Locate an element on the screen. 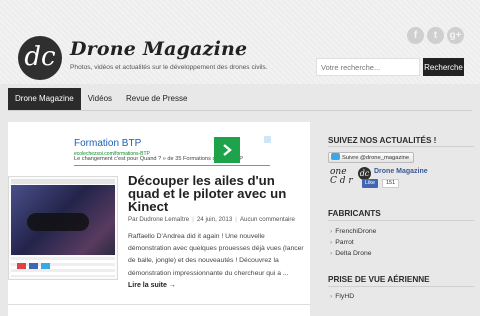  thumbnail-page-rows is located at coordinates (63, 267).